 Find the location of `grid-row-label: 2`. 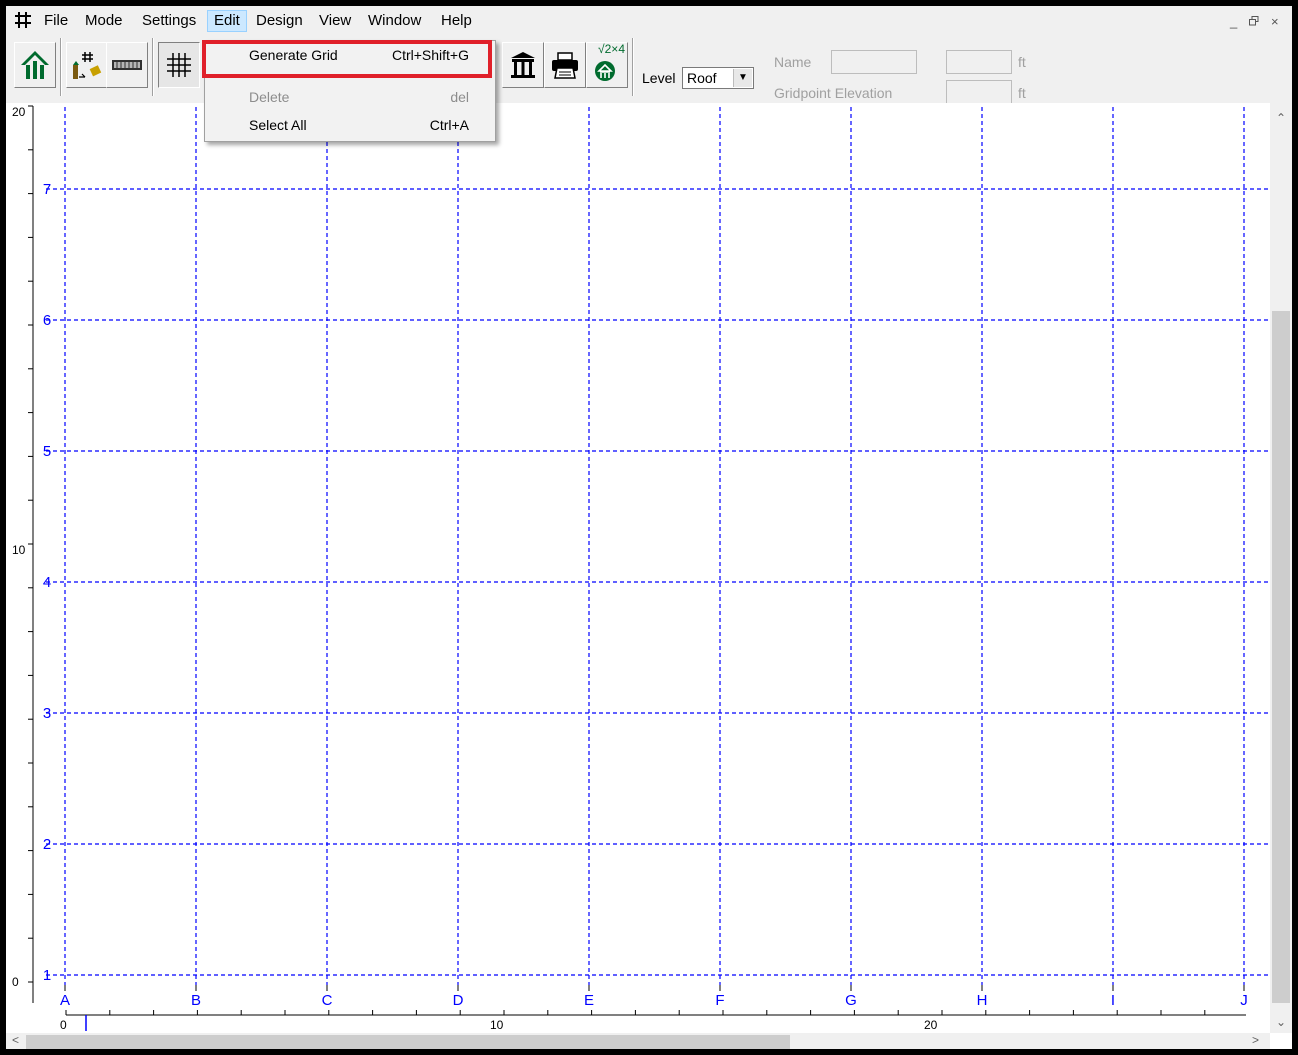

grid-row-label: 2 is located at coordinates (47, 844).